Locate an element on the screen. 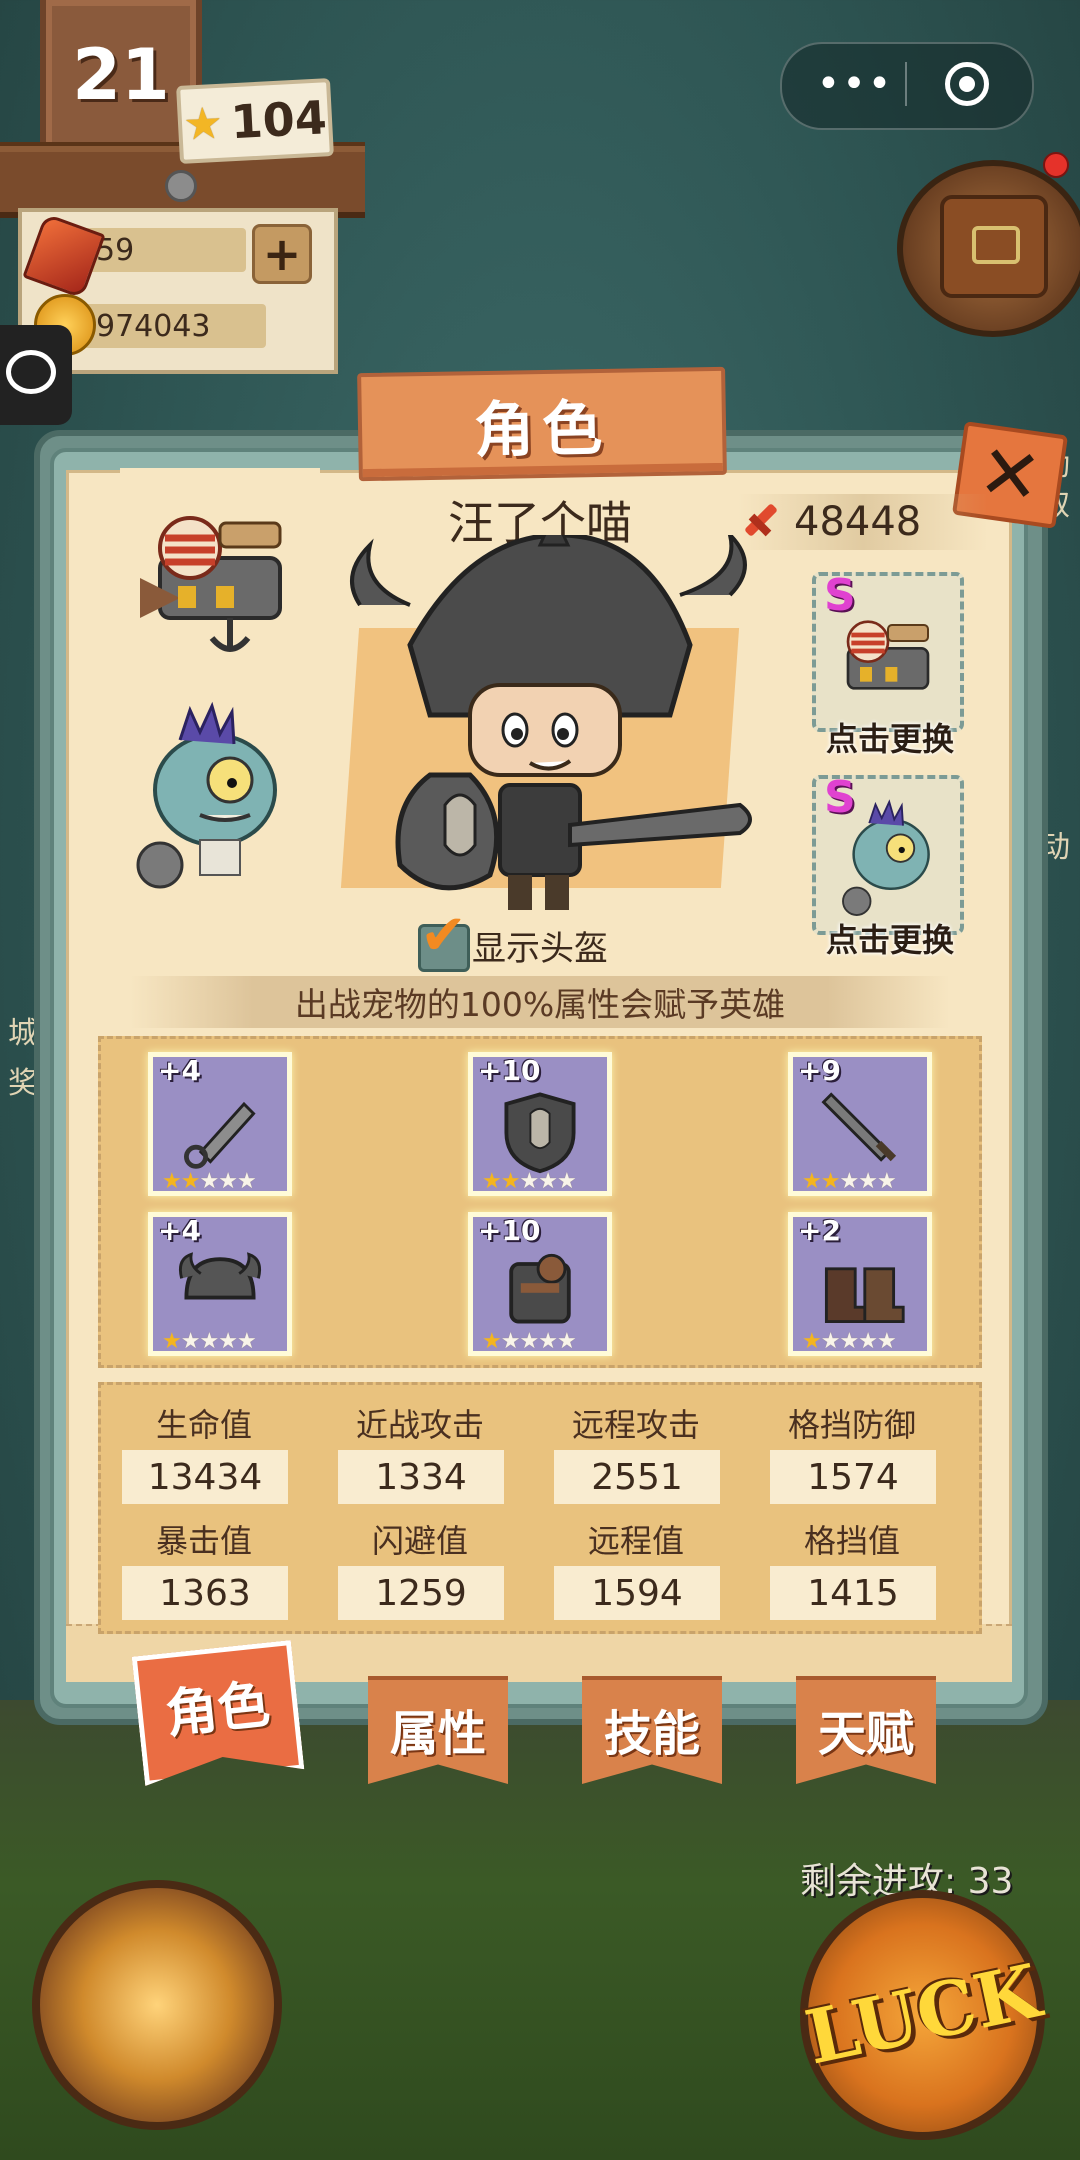 This screenshot has width=1080, height=2160. equipped-fish-pet-icon is located at coordinates (210, 795).